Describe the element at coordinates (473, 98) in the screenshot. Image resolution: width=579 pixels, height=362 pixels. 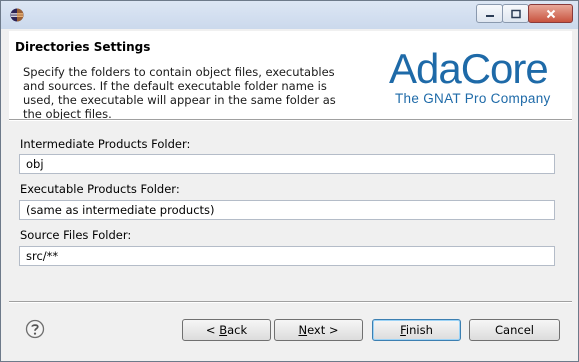
I see `logo-tagline: The GNAT Pro Company` at that location.